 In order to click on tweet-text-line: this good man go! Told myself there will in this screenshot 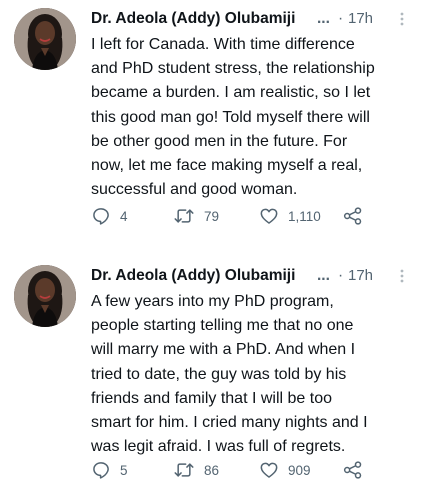, I will do `click(230, 117)`.